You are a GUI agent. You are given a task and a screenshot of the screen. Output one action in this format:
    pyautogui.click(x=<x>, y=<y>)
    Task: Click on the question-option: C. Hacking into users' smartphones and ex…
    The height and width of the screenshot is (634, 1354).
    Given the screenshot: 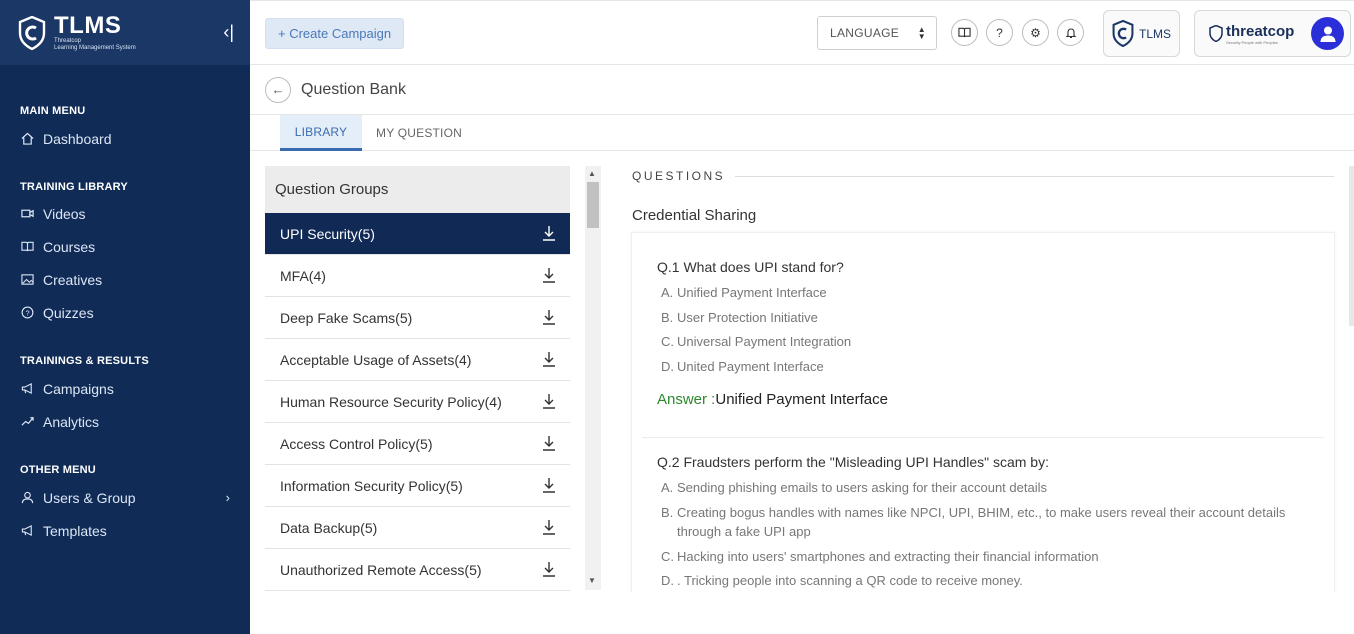 What is the action you would take?
    pyautogui.click(x=987, y=556)
    